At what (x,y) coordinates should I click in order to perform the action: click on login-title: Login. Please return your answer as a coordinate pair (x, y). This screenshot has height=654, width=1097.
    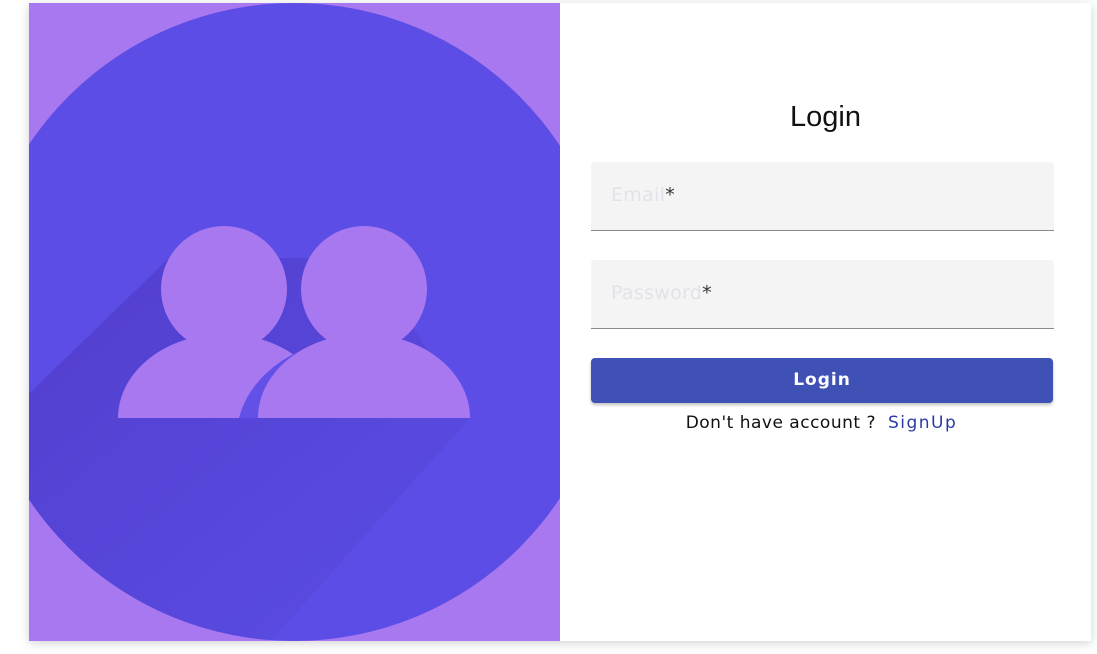
    Looking at the image, I should click on (825, 117).